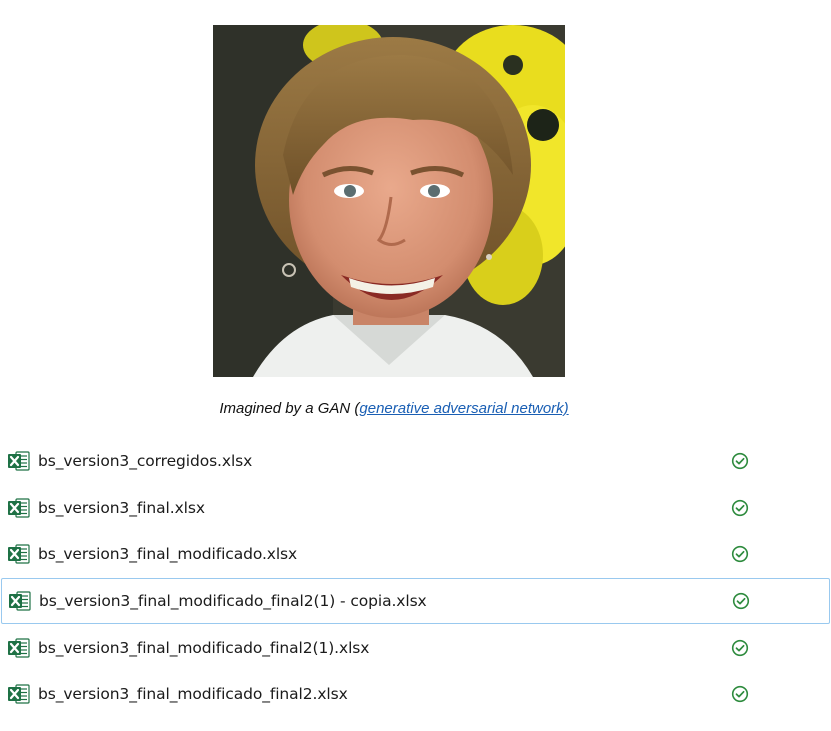  Describe the element at coordinates (289, 408) in the screenshot. I see `caption-text: Imagined by a GAN (` at that location.